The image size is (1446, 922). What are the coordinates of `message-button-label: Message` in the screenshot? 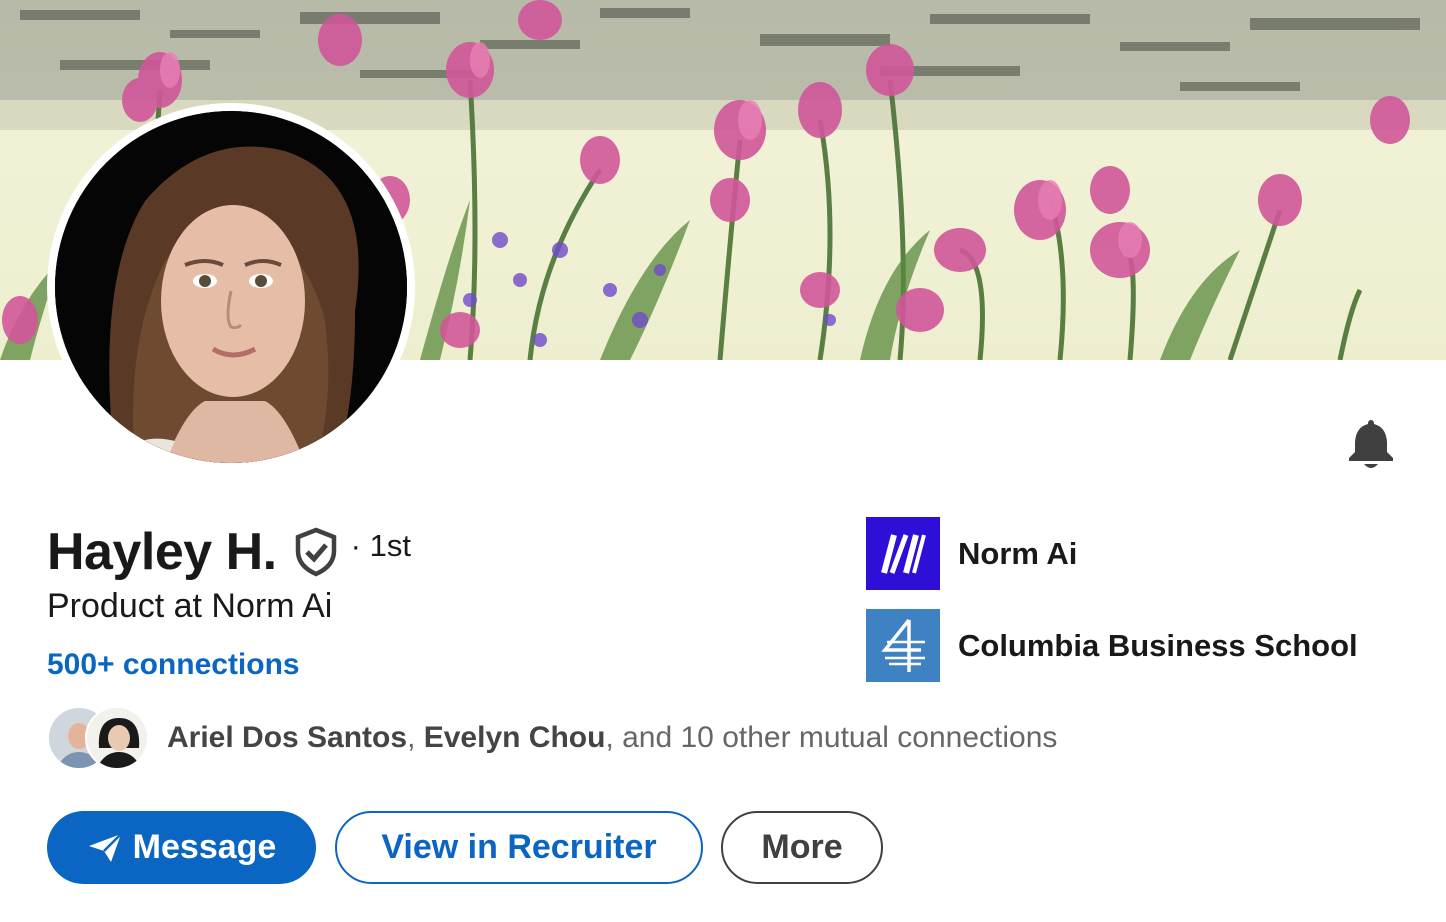 It's located at (204, 847).